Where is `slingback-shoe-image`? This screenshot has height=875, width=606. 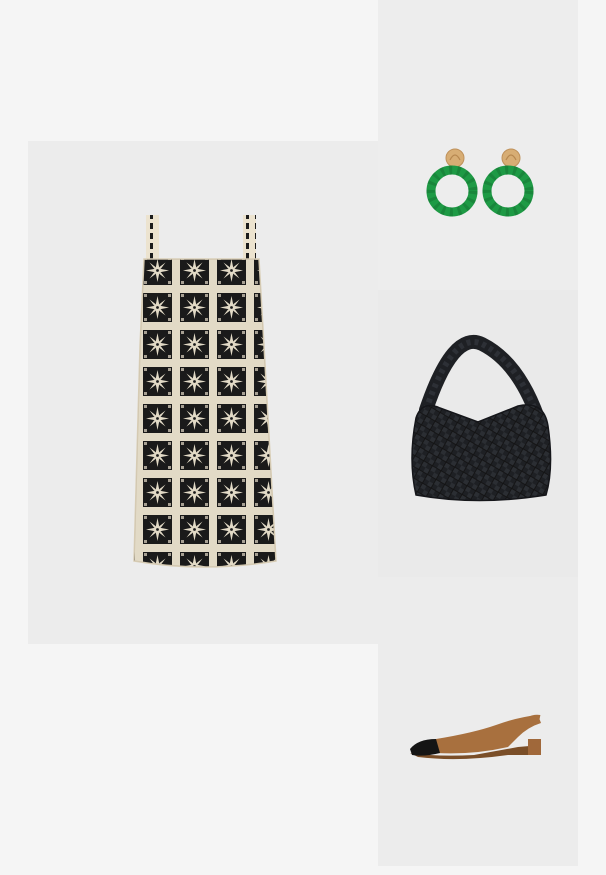 slingback-shoe-image is located at coordinates (475, 737).